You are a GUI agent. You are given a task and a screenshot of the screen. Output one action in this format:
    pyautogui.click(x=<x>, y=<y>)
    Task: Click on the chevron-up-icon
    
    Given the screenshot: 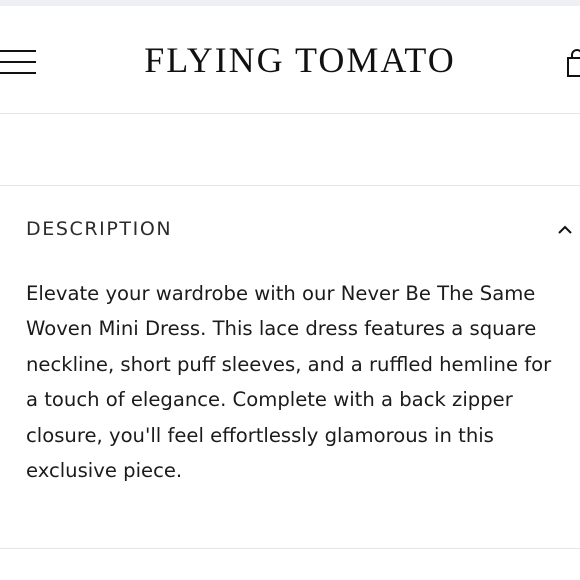 What is the action you would take?
    pyautogui.click(x=565, y=230)
    